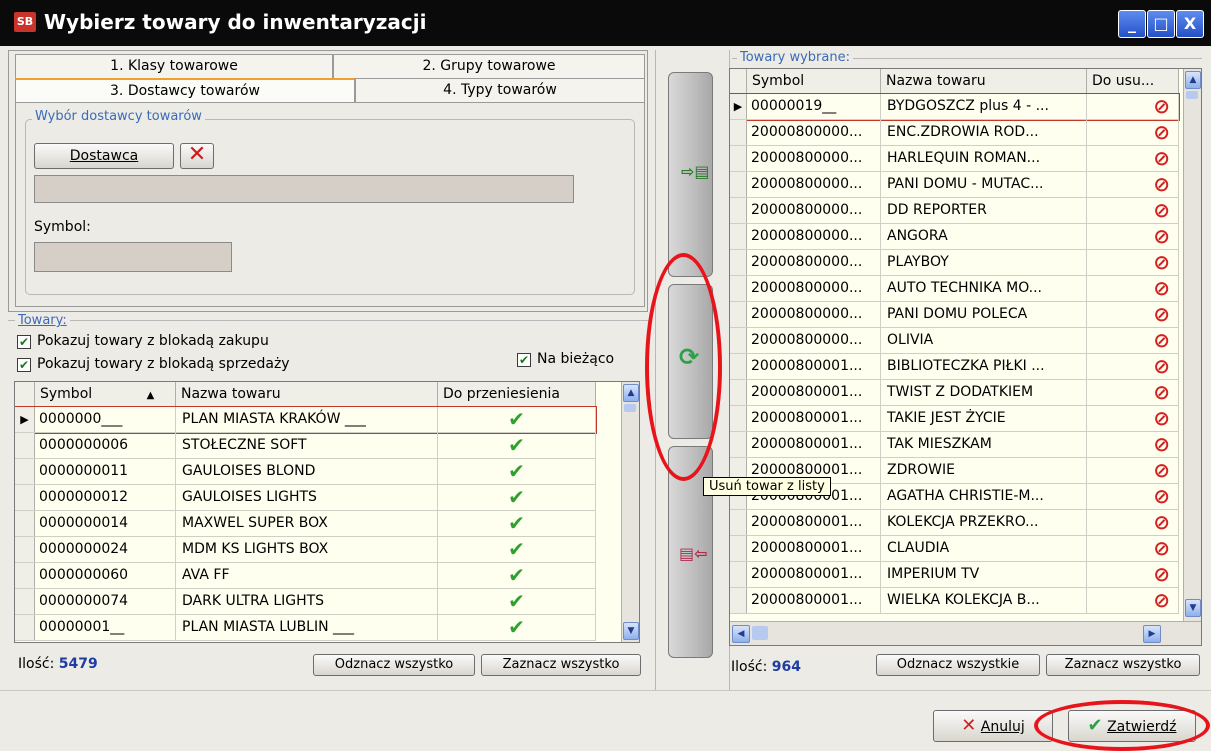 Image resolution: width=1211 pixels, height=751 pixels. I want to click on table-row: 20000800000... DD REPORTER ⊘, so click(954, 211).